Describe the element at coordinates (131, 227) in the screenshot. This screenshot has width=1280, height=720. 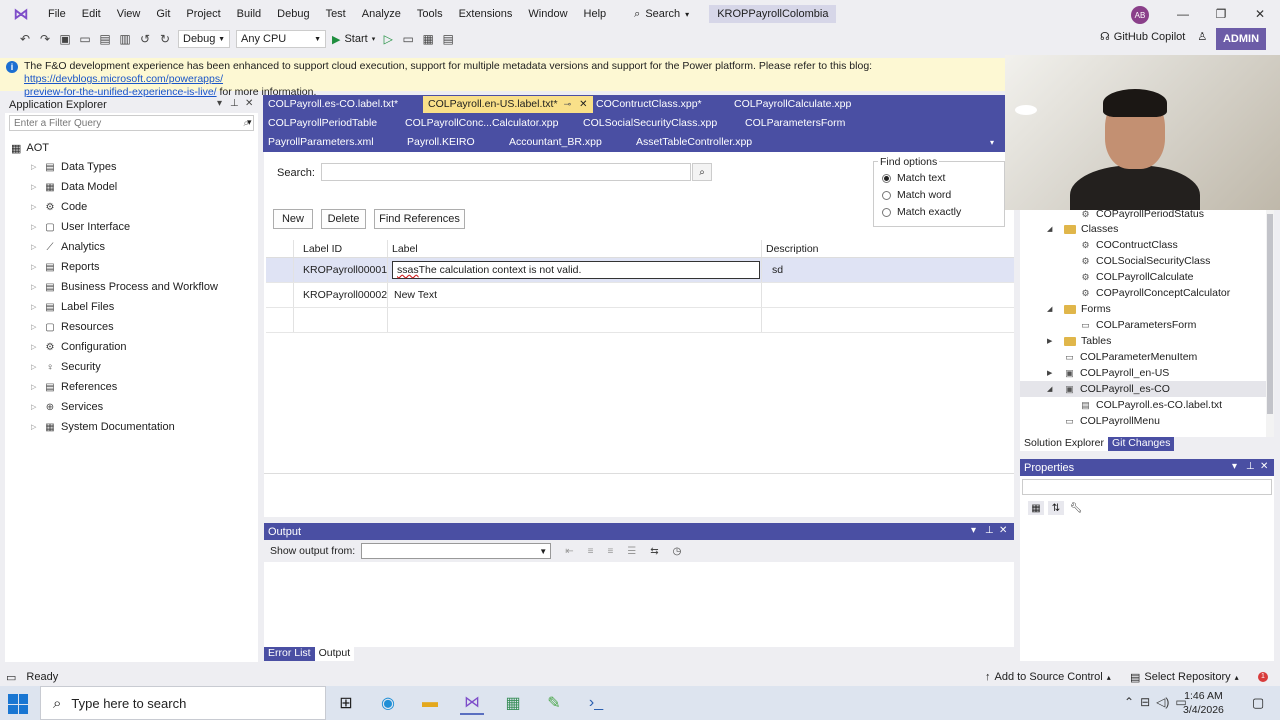
I see `tree-node: ▷ ▢ User Interface` at that location.